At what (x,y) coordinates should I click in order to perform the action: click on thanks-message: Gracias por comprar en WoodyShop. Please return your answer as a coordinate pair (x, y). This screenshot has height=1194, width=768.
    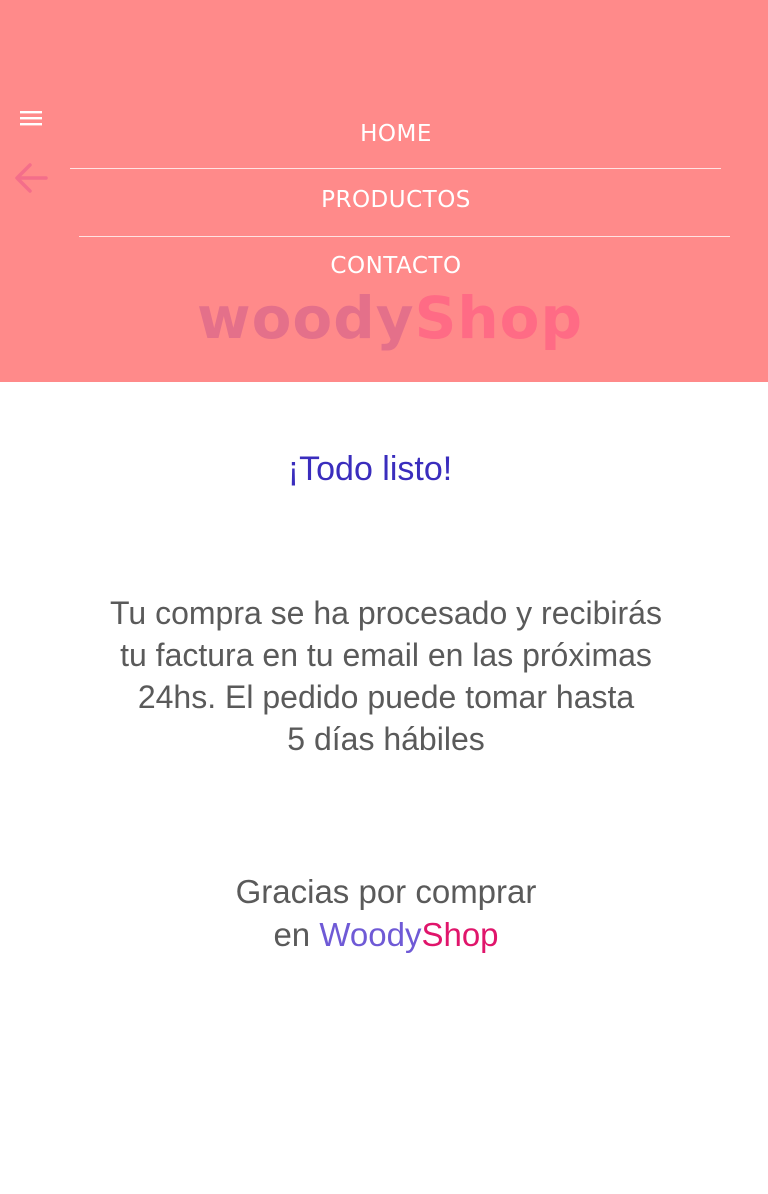
    Looking at the image, I should click on (384, 913).